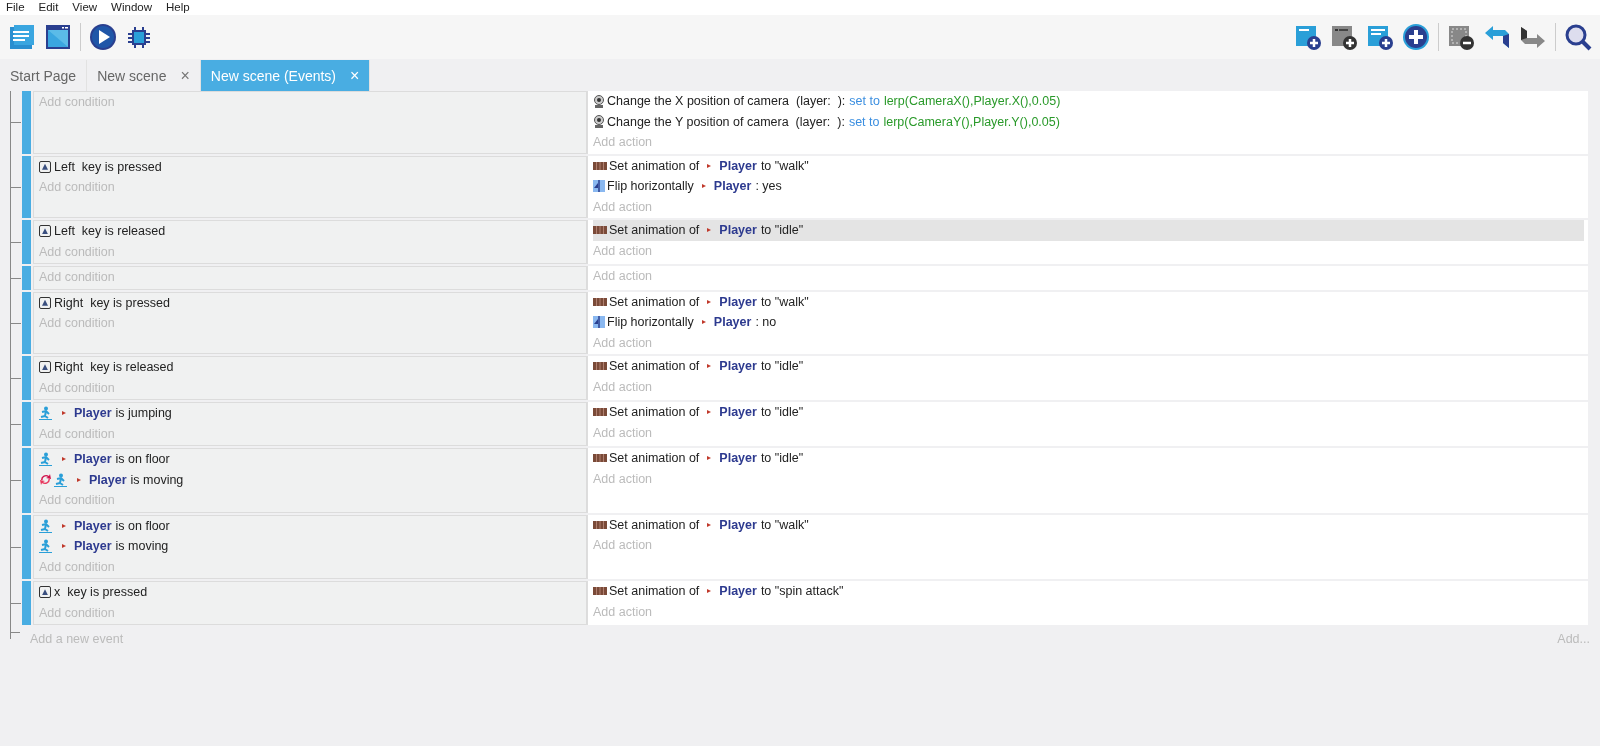 The image size is (1600, 746). Describe the element at coordinates (131, 7) in the screenshot. I see `menu-item: Window` at that location.